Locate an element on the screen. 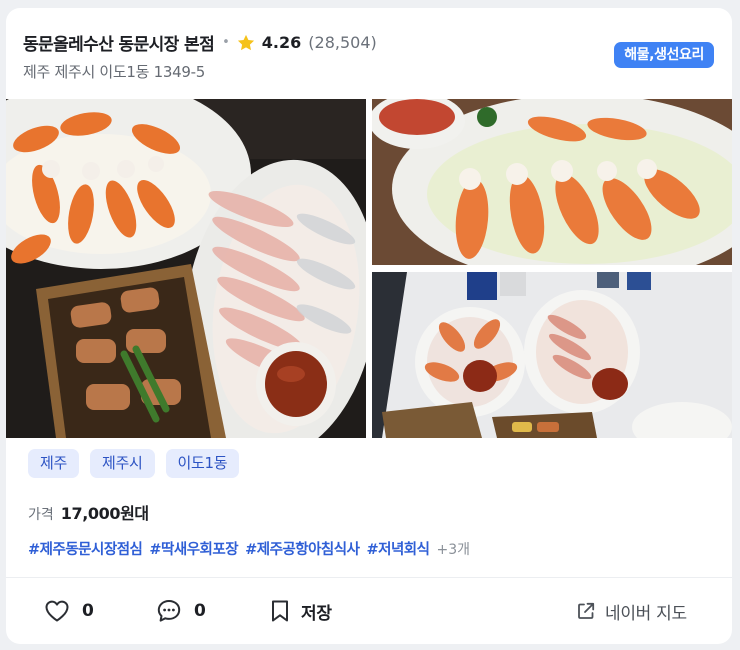  price-value: 17,000원대 is located at coordinates (104, 513).